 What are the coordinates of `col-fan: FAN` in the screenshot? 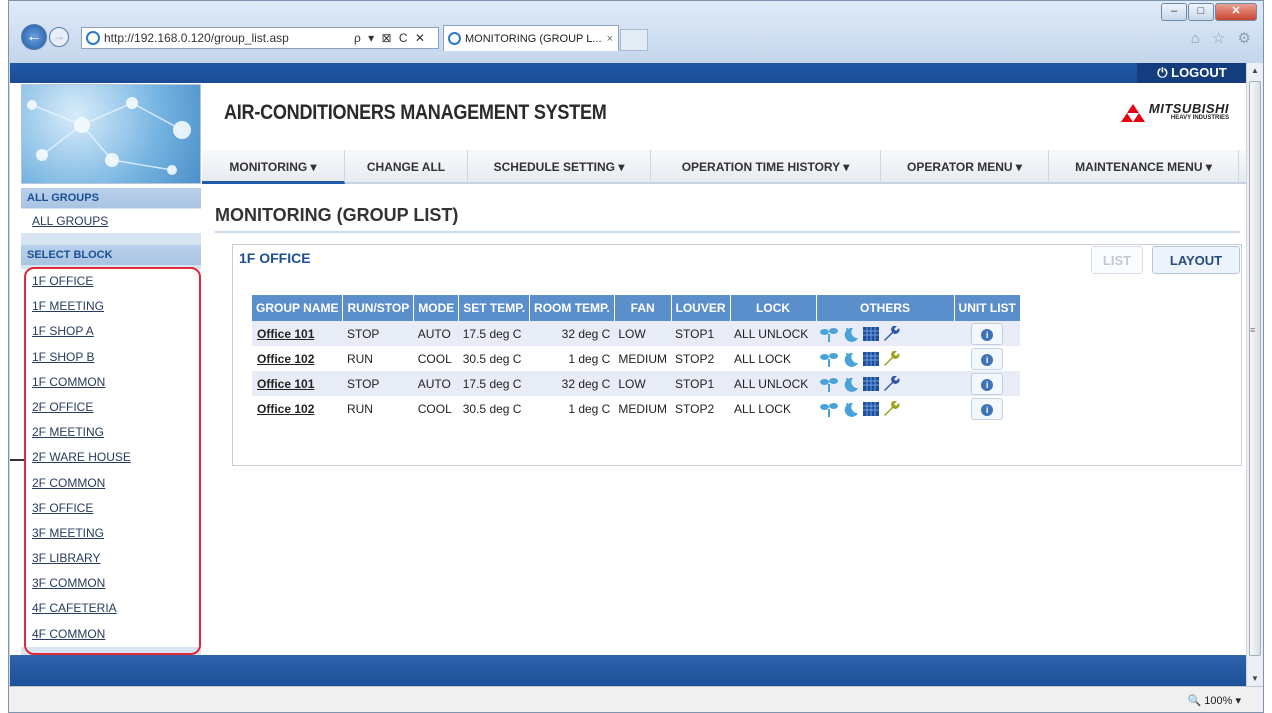 It's located at (643, 308).